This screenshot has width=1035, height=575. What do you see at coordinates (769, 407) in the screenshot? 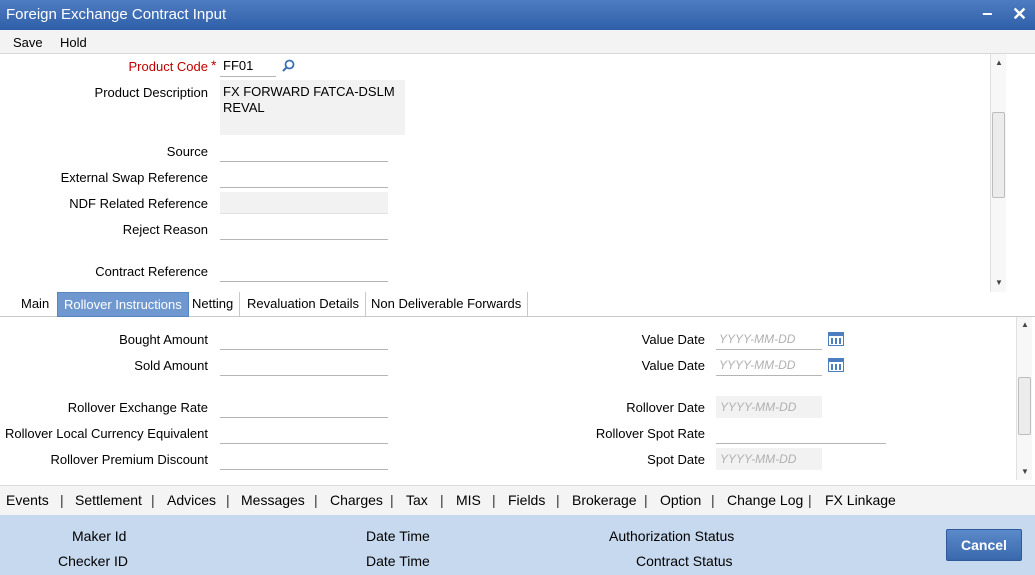
I see `rollover-date-field: YYYY-MM-DD` at bounding box center [769, 407].